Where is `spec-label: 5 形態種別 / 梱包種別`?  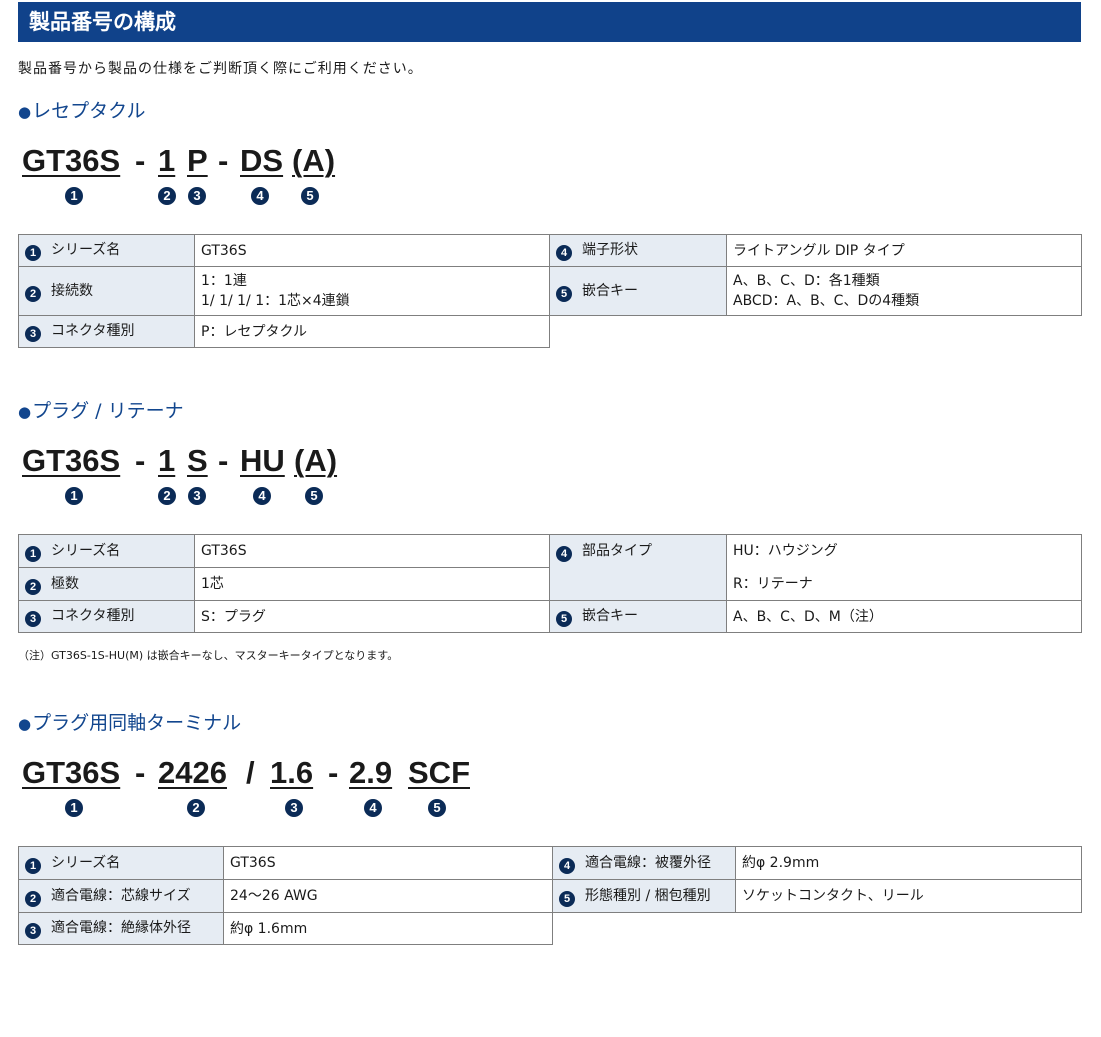 spec-label: 5 形態種別 / 梱包種別 is located at coordinates (644, 896).